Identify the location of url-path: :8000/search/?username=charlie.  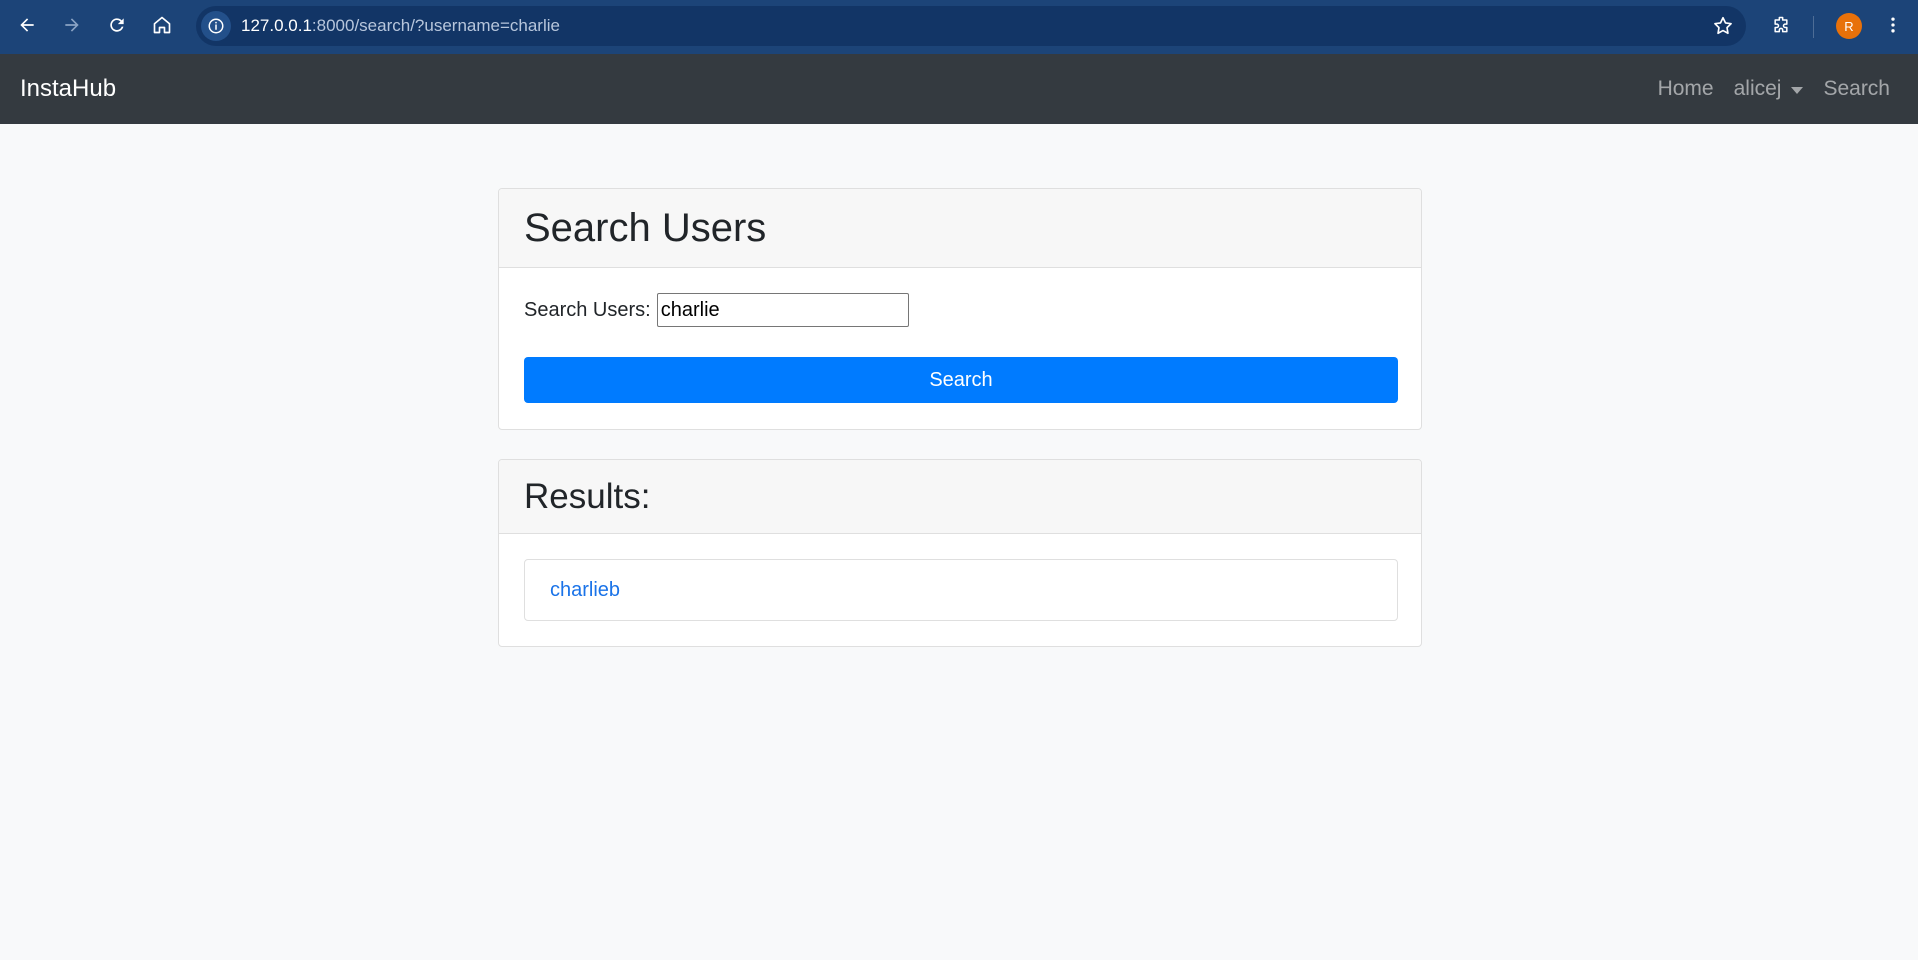
(435, 25).